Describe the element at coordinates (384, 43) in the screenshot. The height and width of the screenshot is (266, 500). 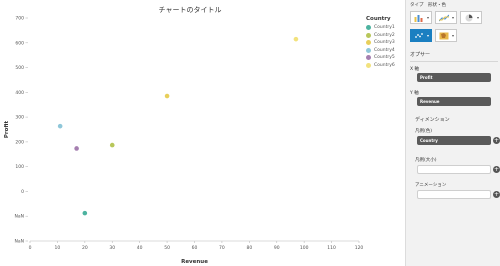
I see `legend-label: Country3` at that location.